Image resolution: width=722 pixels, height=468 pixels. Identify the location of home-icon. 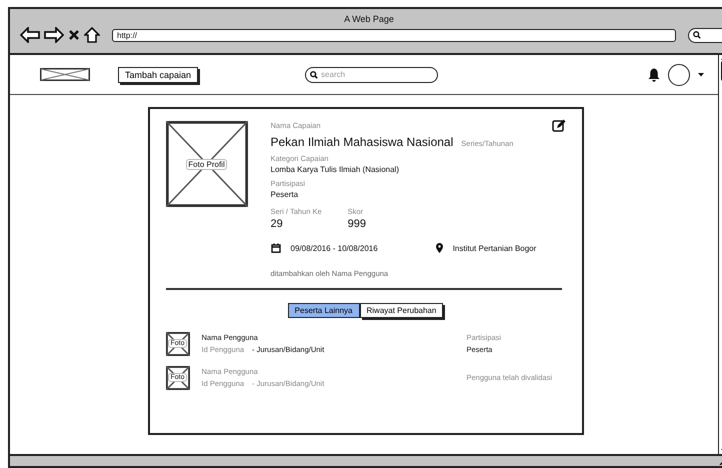
(92, 35).